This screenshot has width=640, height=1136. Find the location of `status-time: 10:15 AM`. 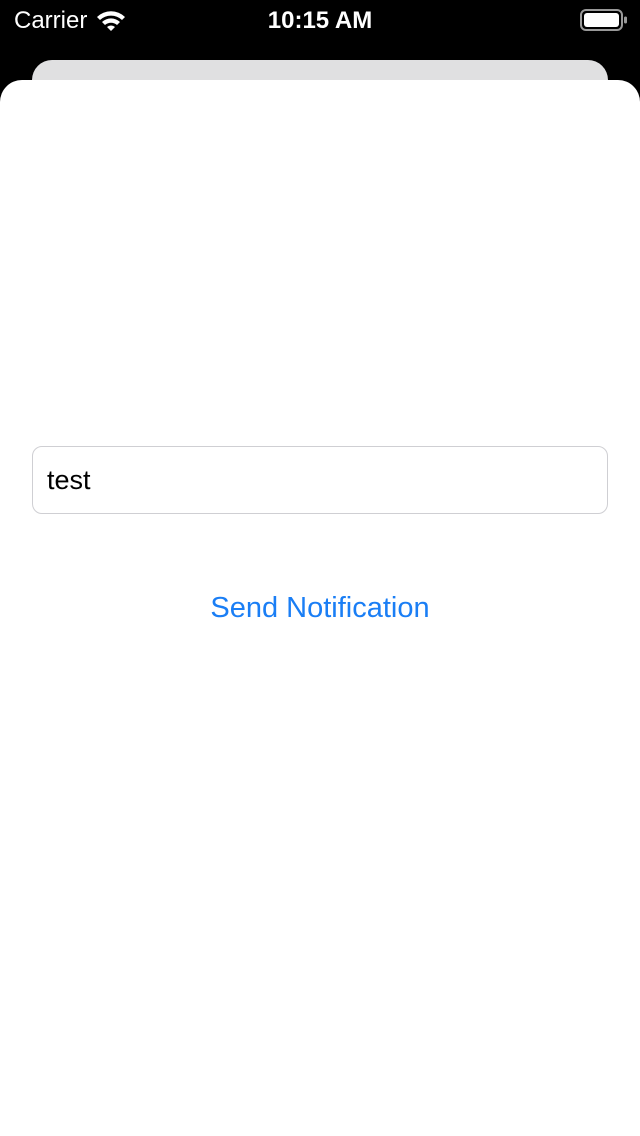

status-time: 10:15 AM is located at coordinates (320, 20).